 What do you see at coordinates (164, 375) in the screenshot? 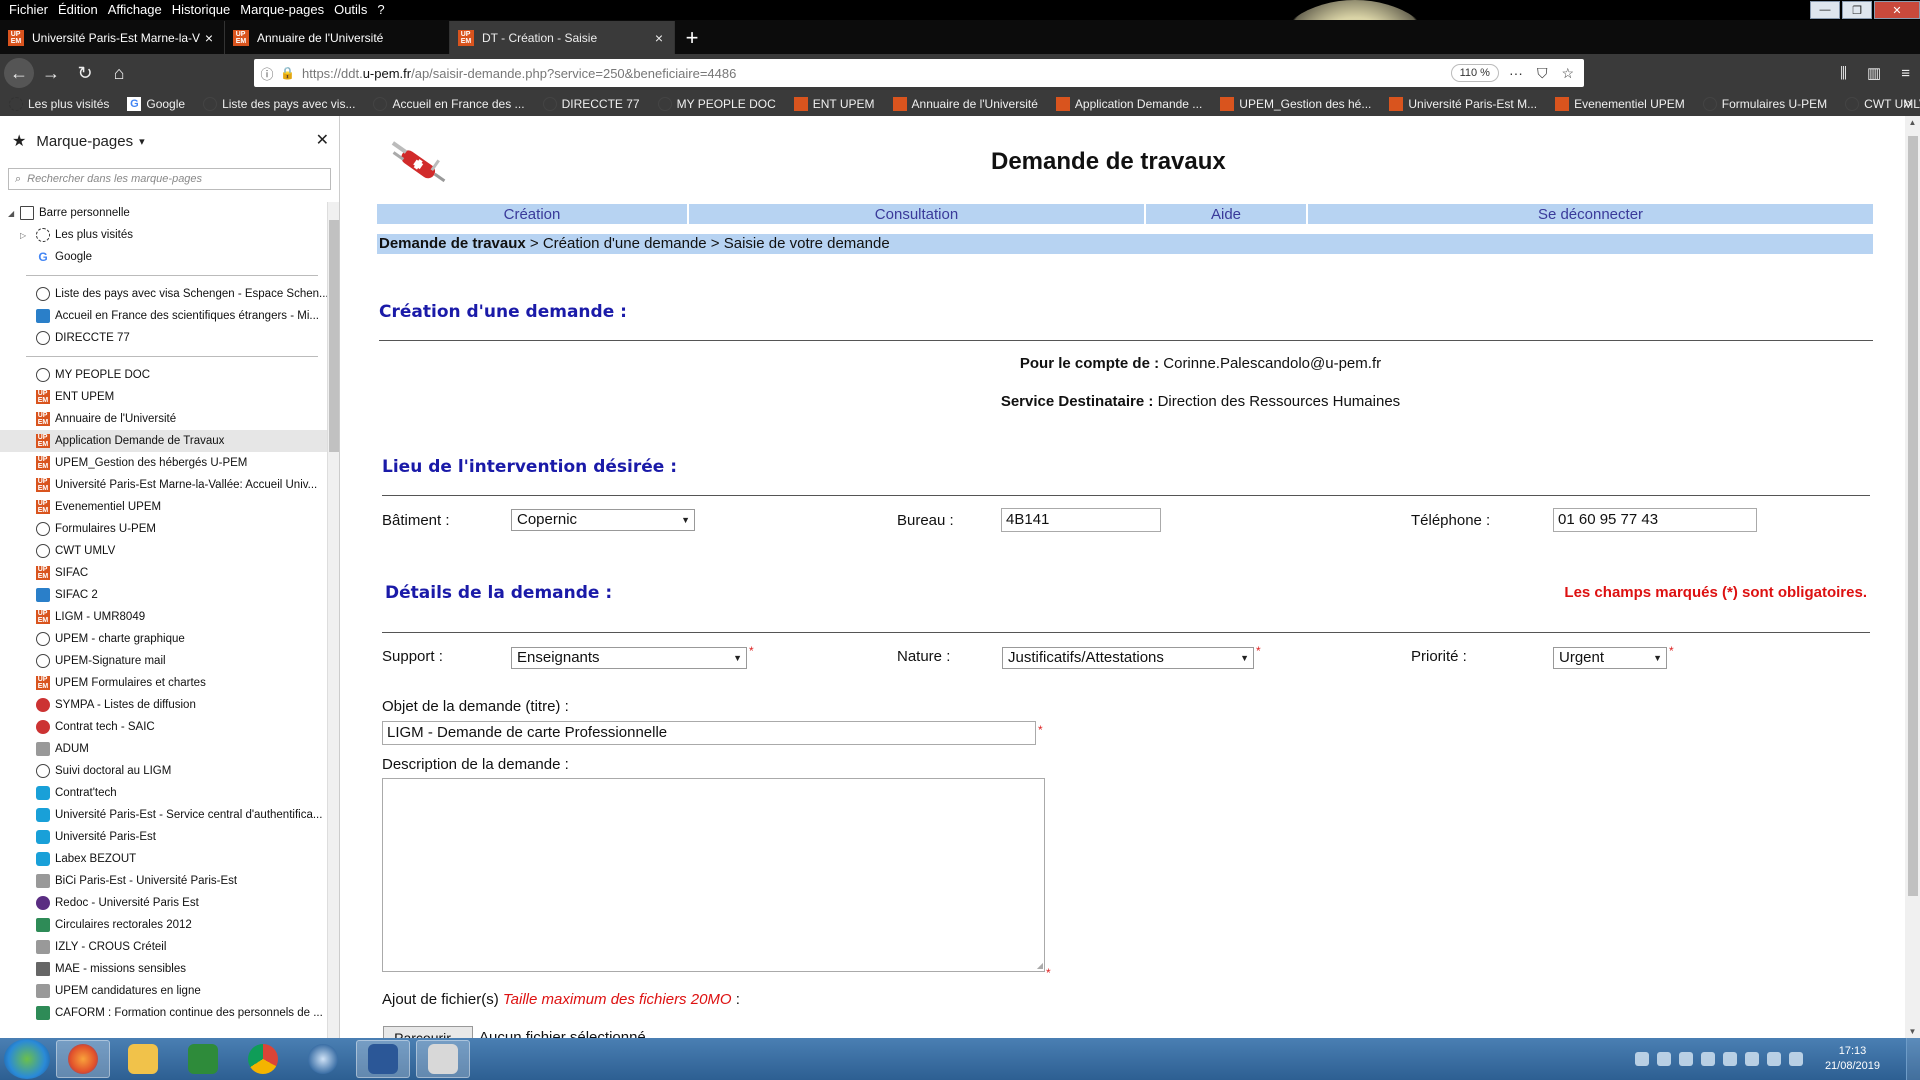
I see `bookmark-item: MY PEOPLE DOC` at bounding box center [164, 375].